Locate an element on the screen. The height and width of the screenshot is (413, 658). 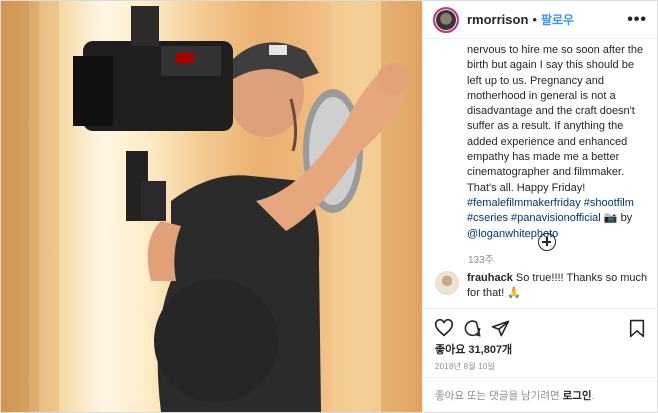
hashtag-link: #panavisionofficial is located at coordinates (556, 218).